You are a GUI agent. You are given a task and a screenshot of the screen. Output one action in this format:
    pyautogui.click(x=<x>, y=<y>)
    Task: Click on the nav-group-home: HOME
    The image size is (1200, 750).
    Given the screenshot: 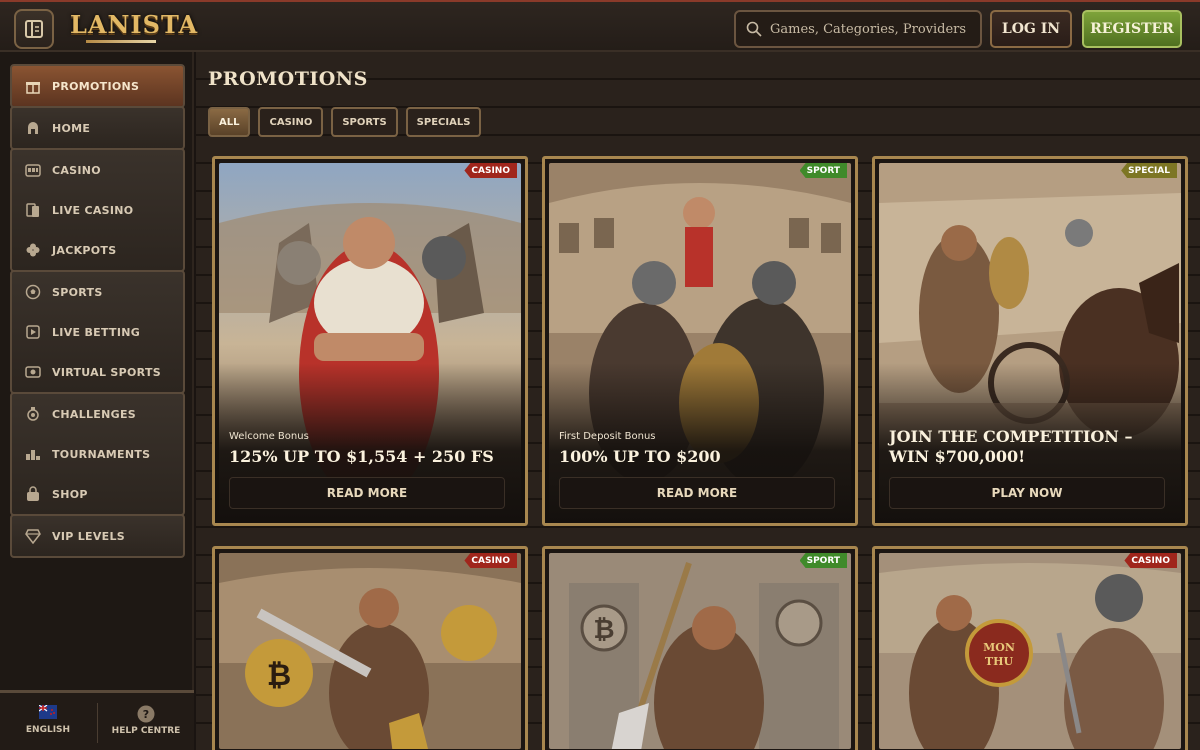 What is the action you would take?
    pyautogui.click(x=97, y=128)
    